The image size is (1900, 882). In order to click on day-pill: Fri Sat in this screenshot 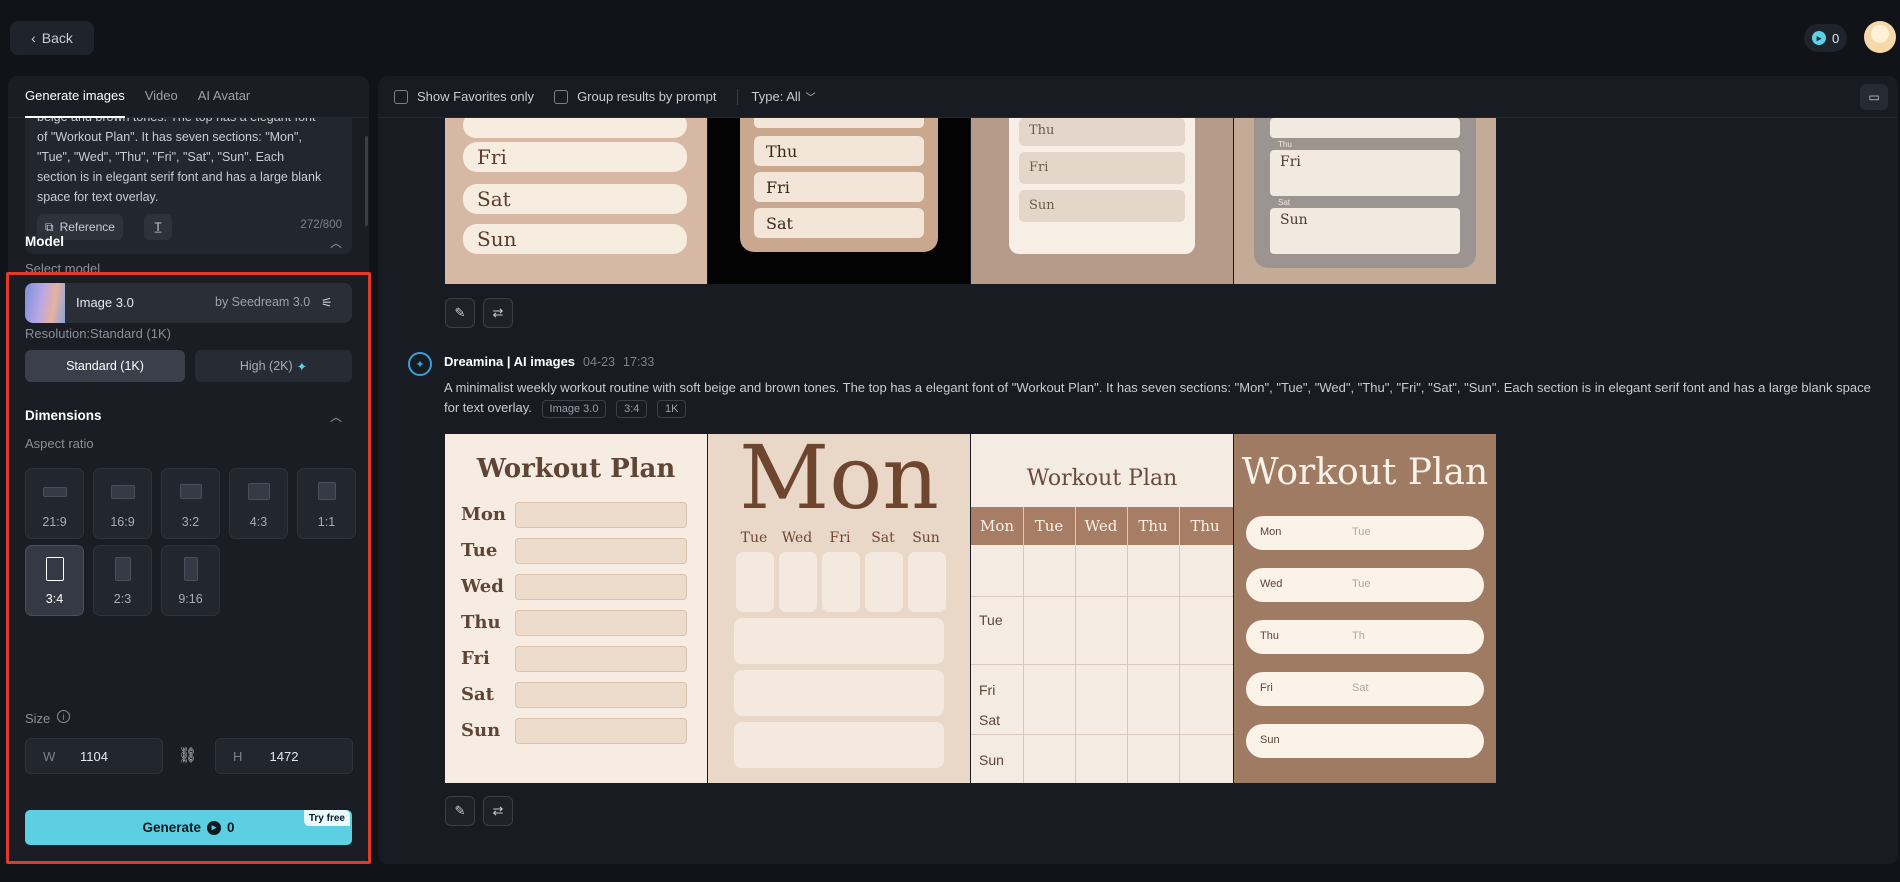, I will do `click(1365, 689)`.